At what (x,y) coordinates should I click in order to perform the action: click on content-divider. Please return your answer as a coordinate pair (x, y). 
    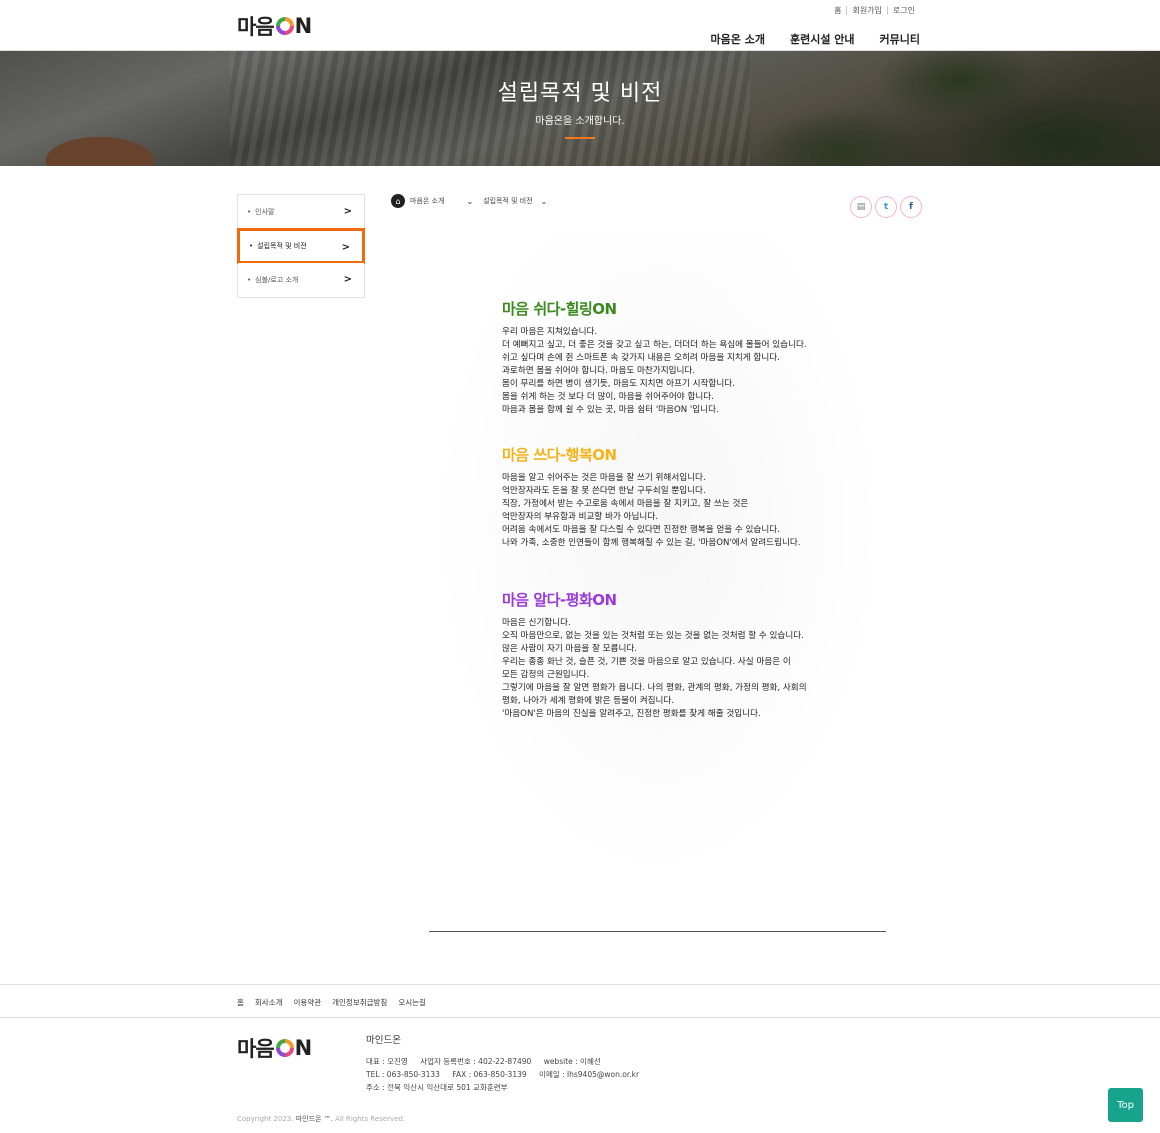
    Looking at the image, I should click on (657, 931).